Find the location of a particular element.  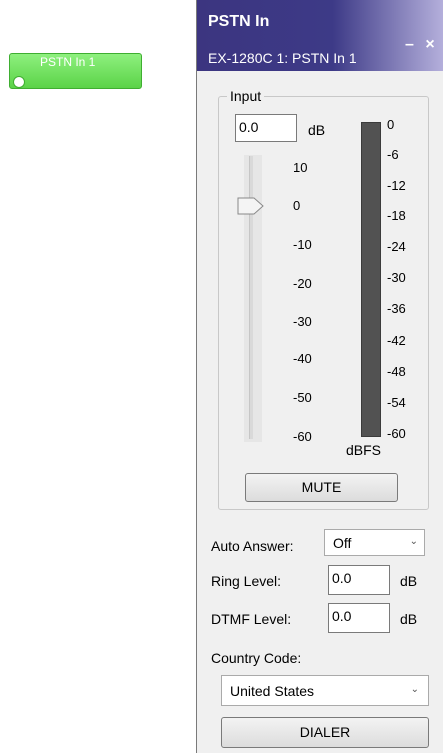

ring-level-field: 0.0 is located at coordinates (359, 580).